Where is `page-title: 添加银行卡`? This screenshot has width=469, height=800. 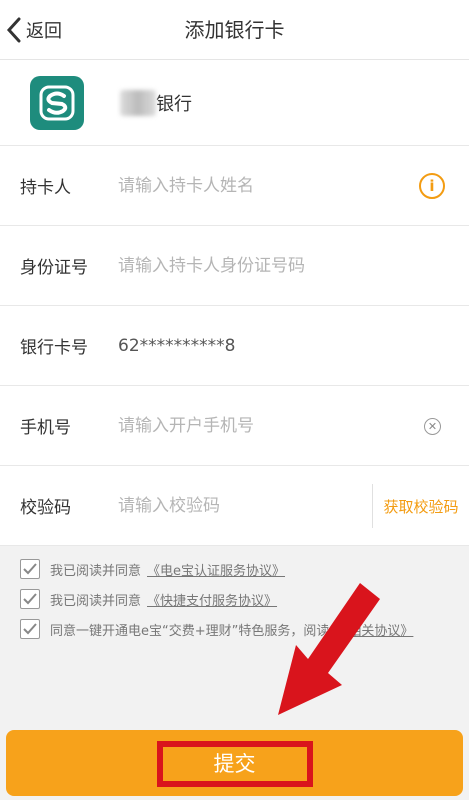
page-title: 添加银行卡 is located at coordinates (234, 30).